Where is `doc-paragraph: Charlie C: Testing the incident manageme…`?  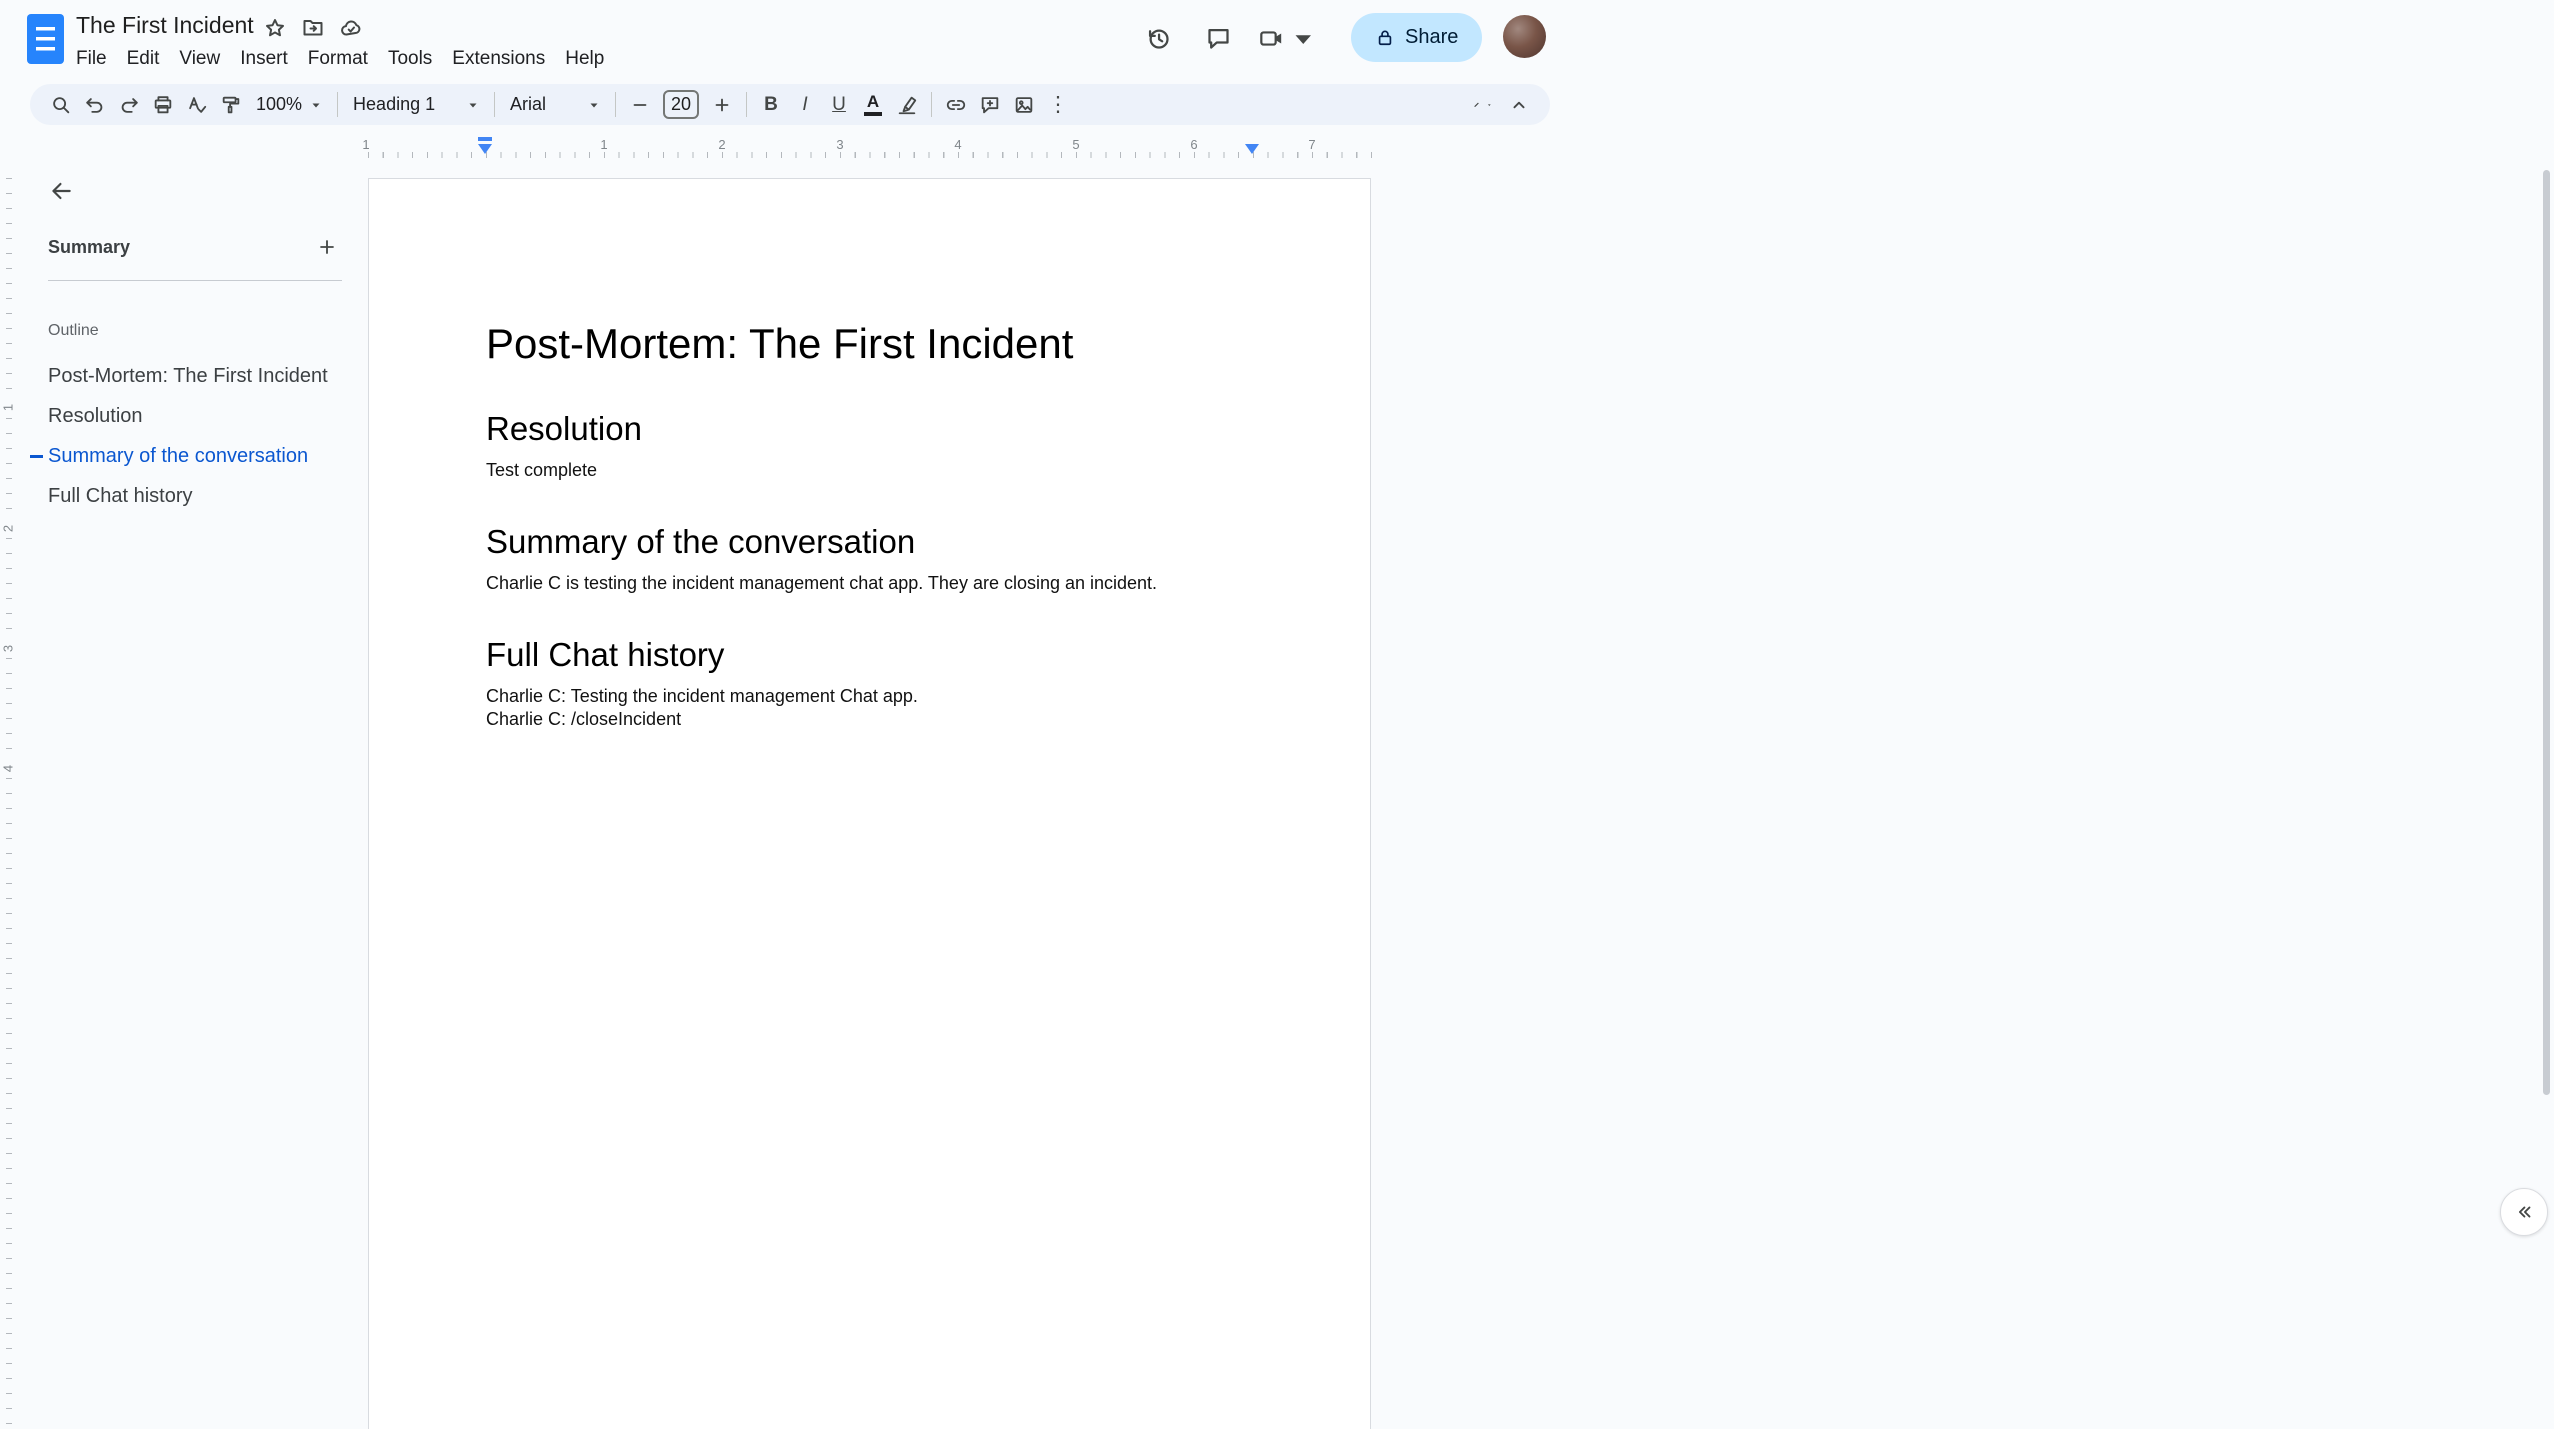
doc-paragraph: Charlie C: Testing the incident manageme… is located at coordinates (878, 696).